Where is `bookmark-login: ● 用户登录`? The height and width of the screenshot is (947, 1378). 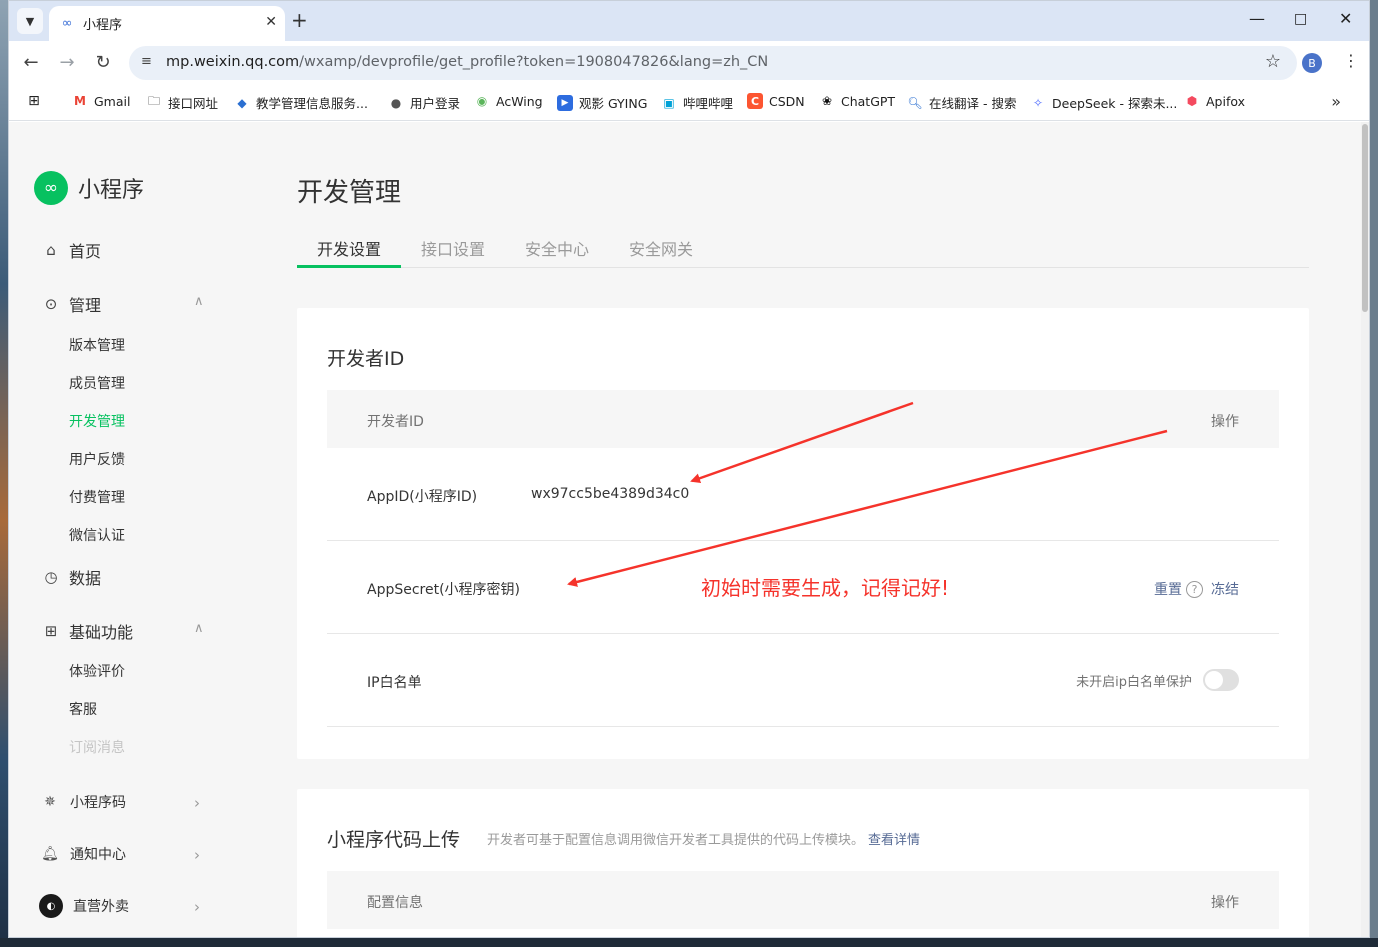
bookmark-login: ● 用户登录 is located at coordinates (424, 102).